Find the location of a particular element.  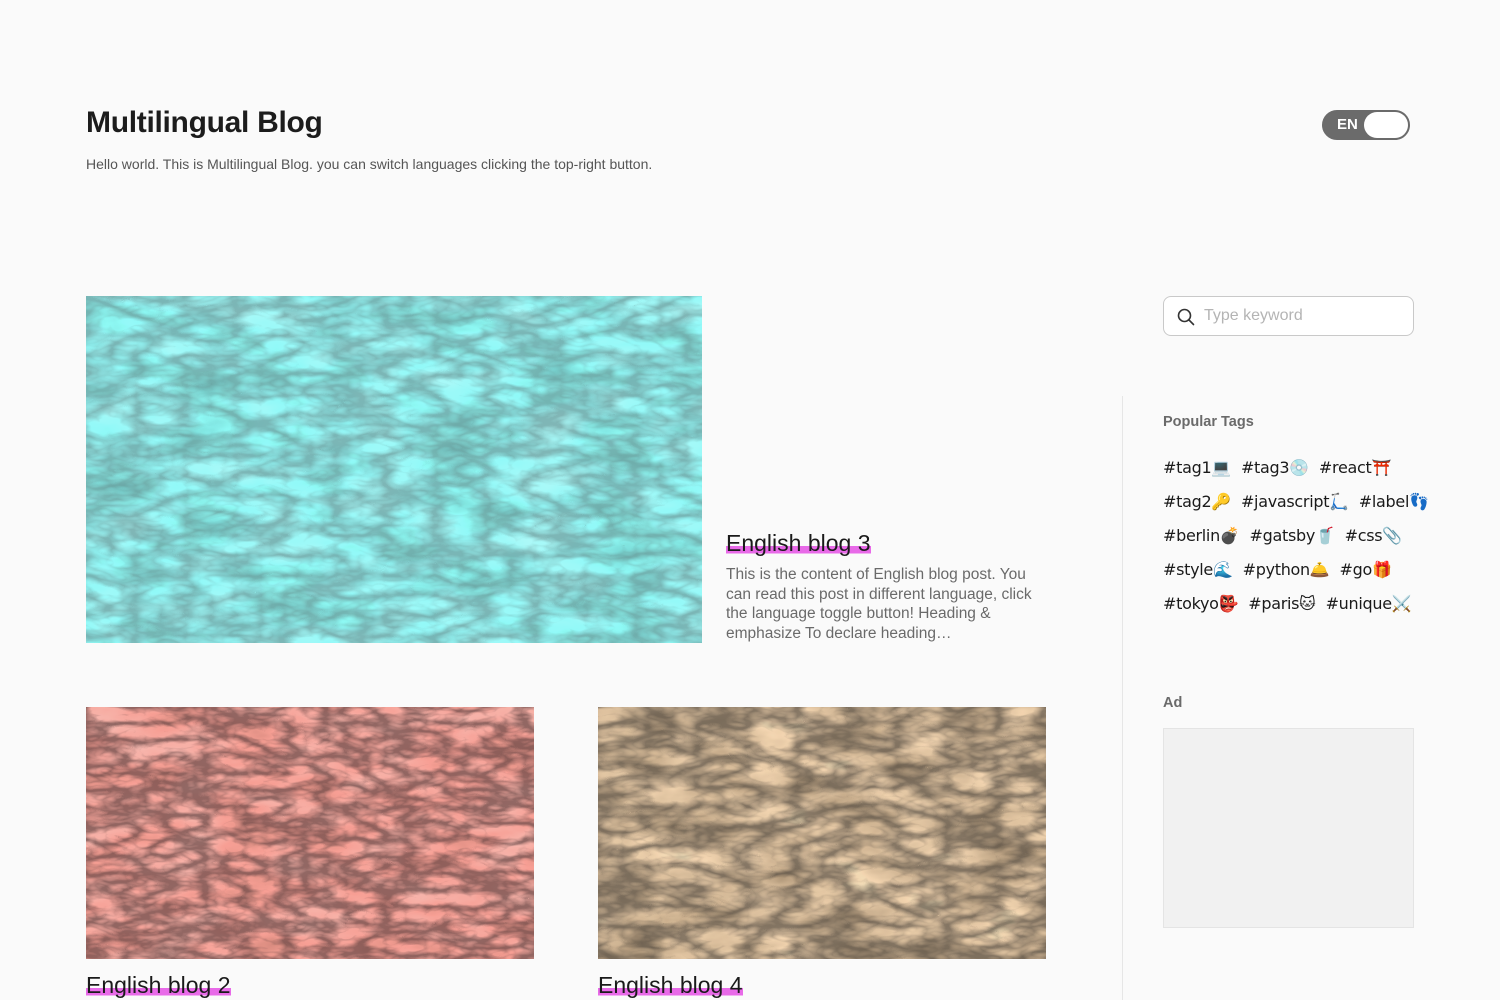

language-label: EN is located at coordinates (1347, 124).